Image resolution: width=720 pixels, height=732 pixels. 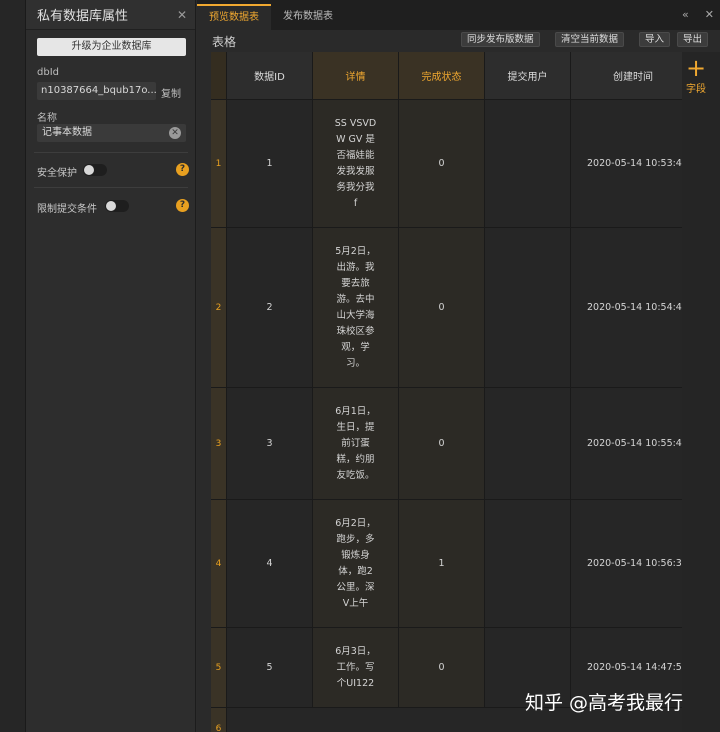 I want to click on plus-icon: +, so click(x=696, y=68).